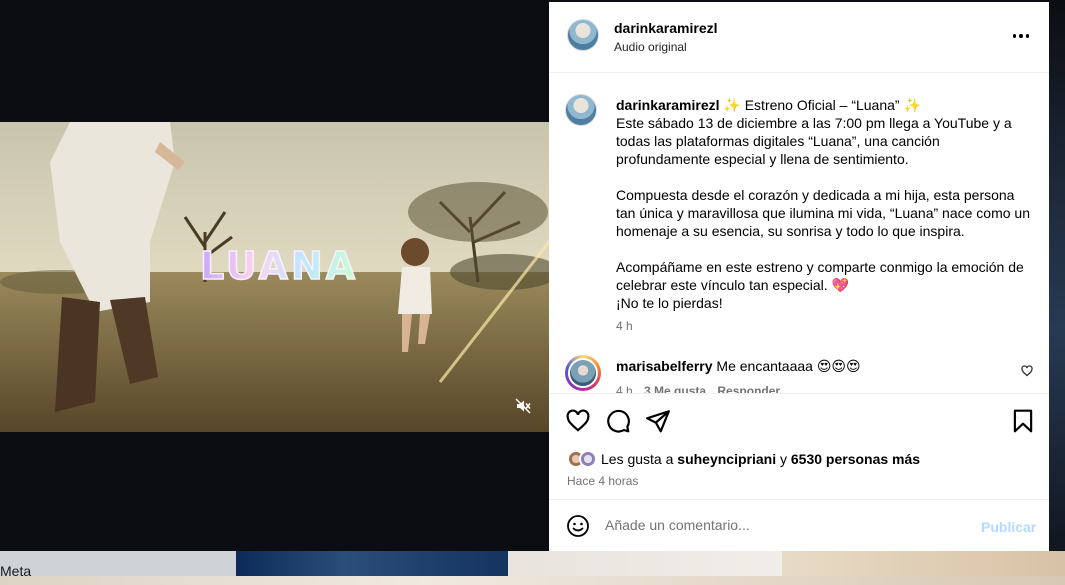 The width and height of the screenshot is (1065, 585). I want to click on comment-composer: Publicar, so click(799, 525).